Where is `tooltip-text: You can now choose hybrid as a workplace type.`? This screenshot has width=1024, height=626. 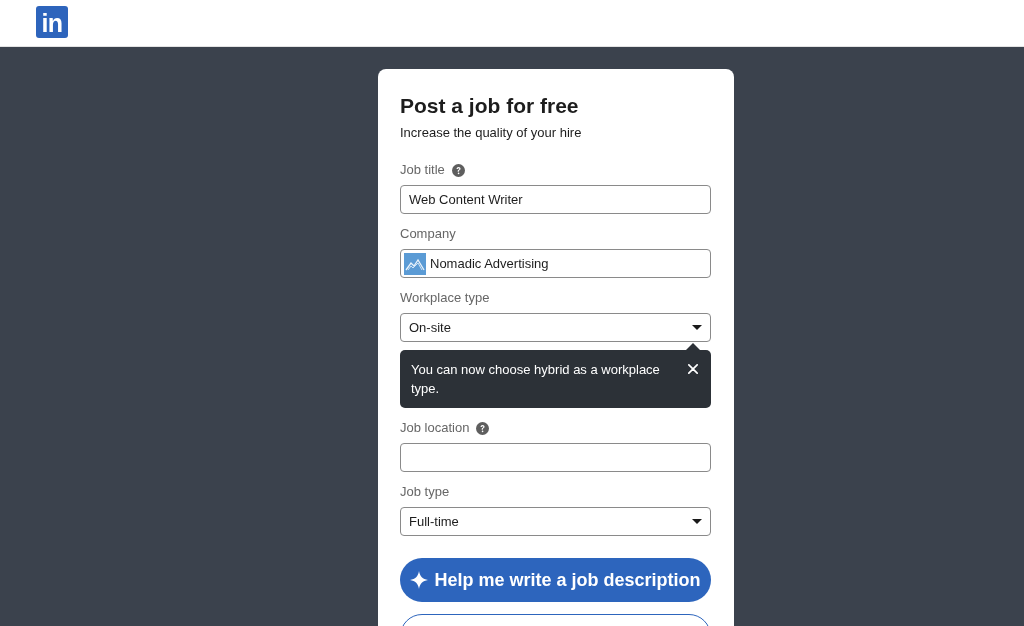
tooltip-text: You can now choose hybrid as a workplace type. is located at coordinates (536, 379).